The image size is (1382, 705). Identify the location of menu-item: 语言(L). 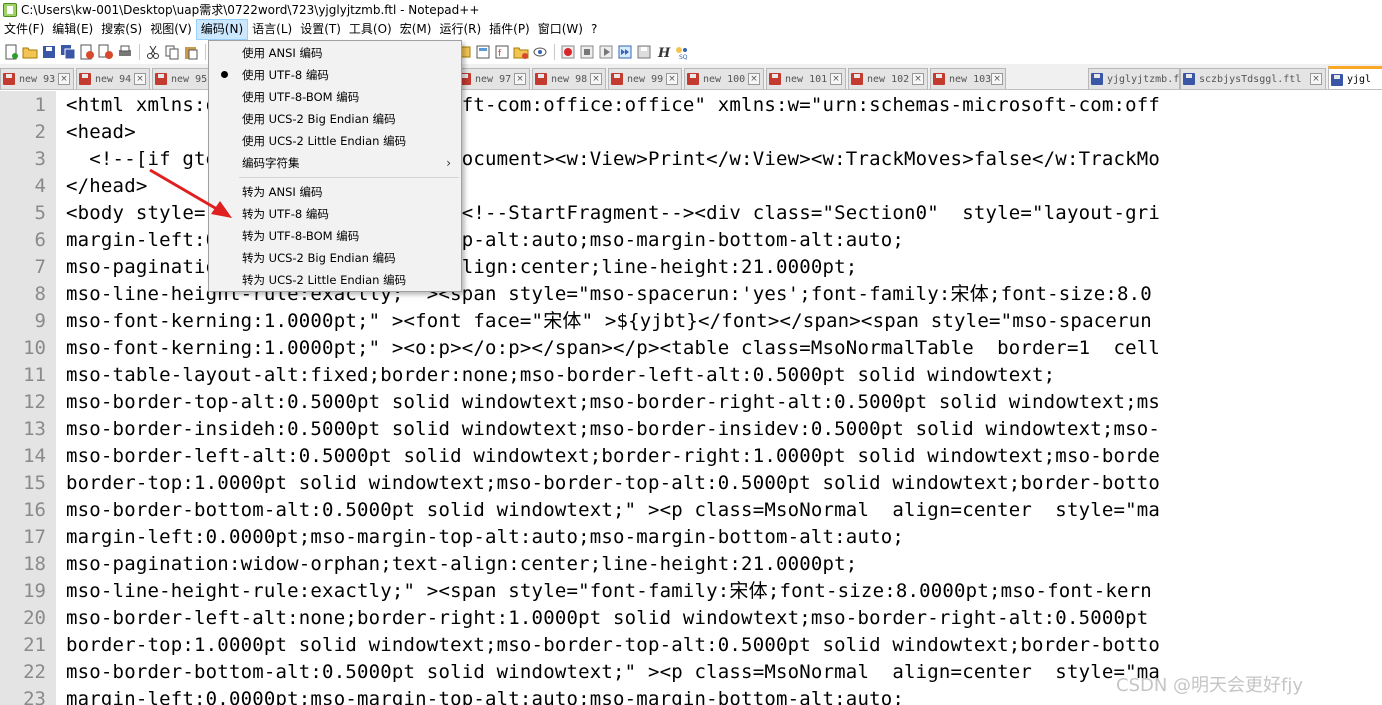
(272, 29).